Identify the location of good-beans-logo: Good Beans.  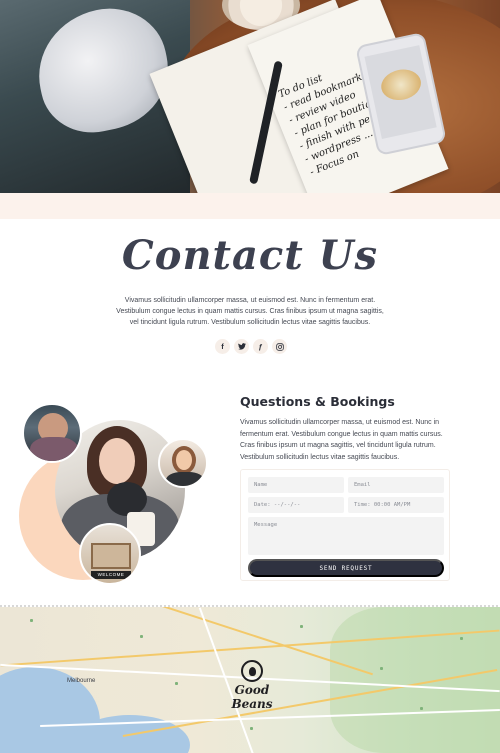
(252, 681).